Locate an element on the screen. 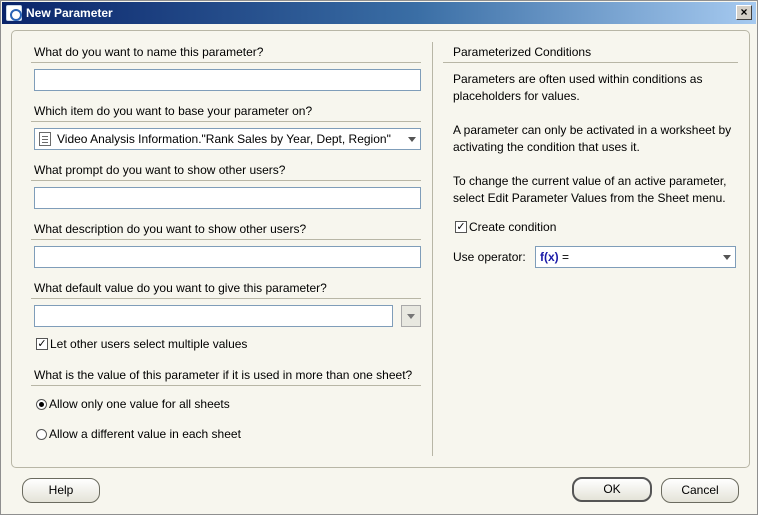 This screenshot has height=515, width=758. prompt-divider is located at coordinates (226, 180).